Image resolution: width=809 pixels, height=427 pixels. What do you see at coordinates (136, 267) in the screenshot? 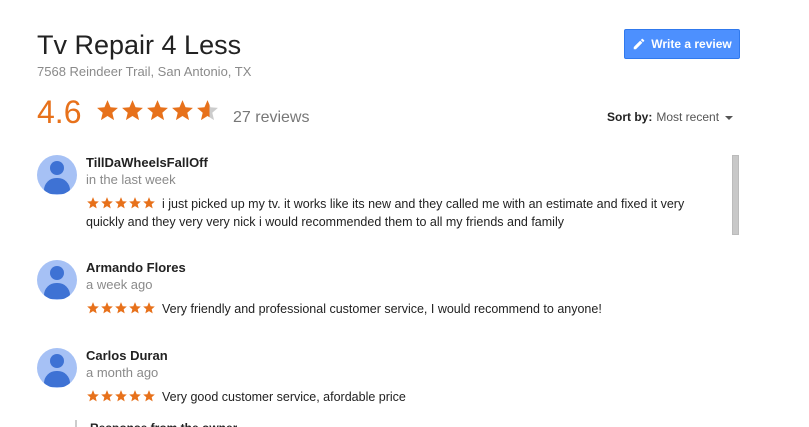
I see `review-author: Armando Flores` at bounding box center [136, 267].